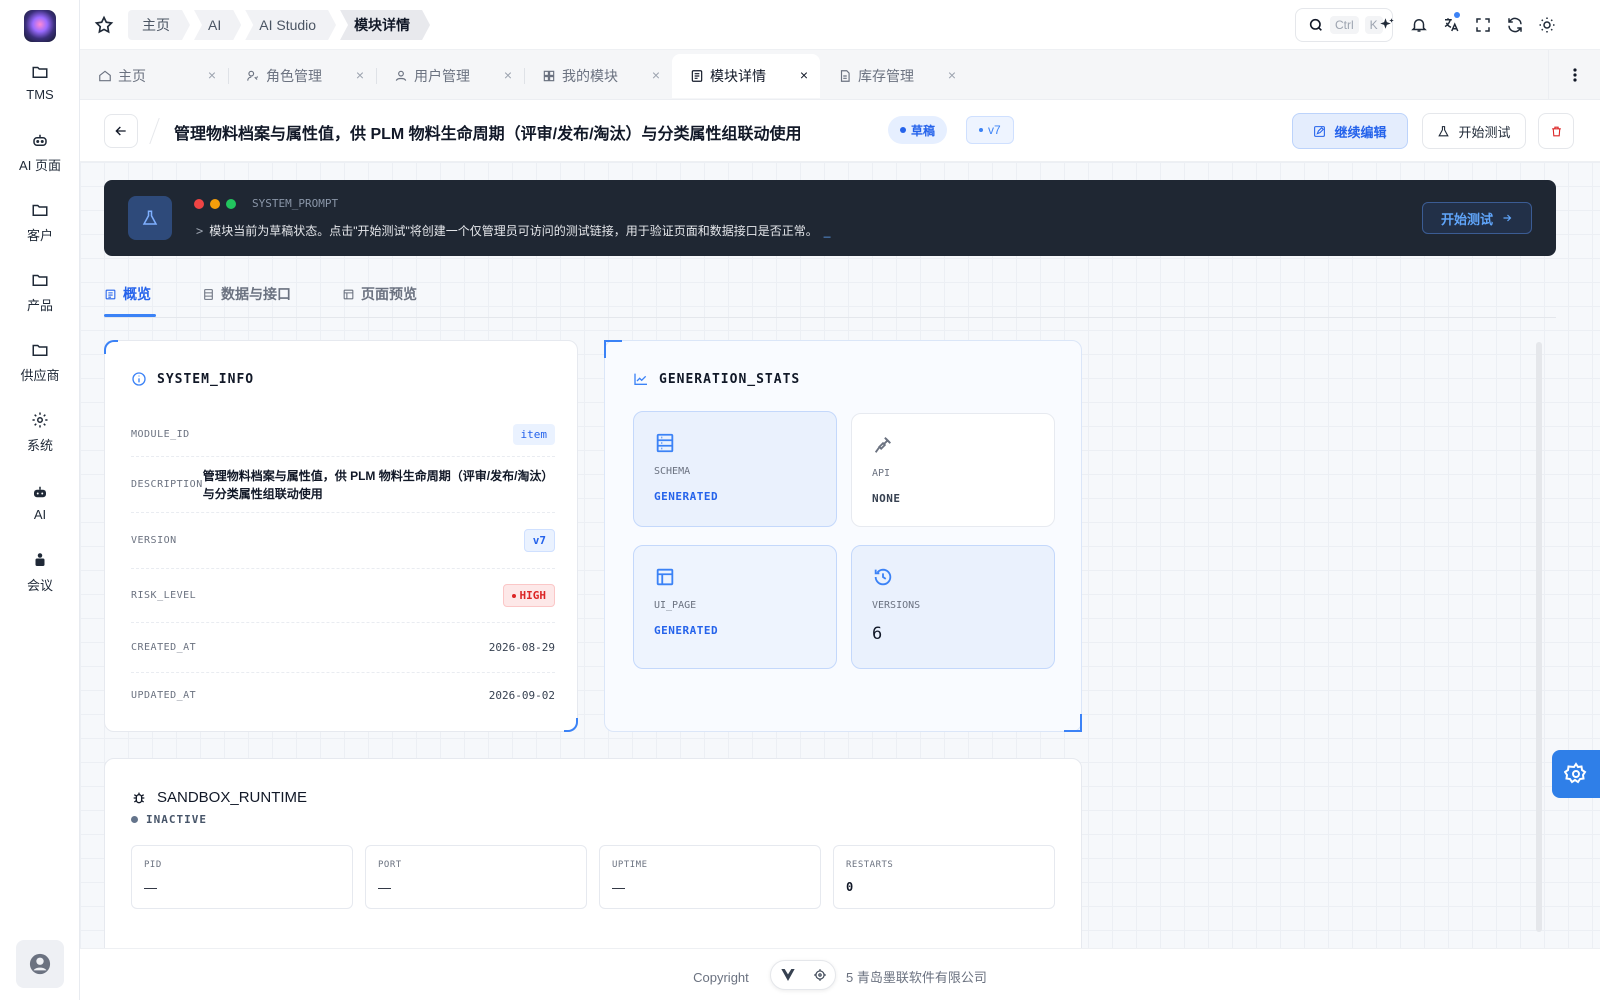  I want to click on tab-my-modules: 我的模块 ×, so click(598, 76).